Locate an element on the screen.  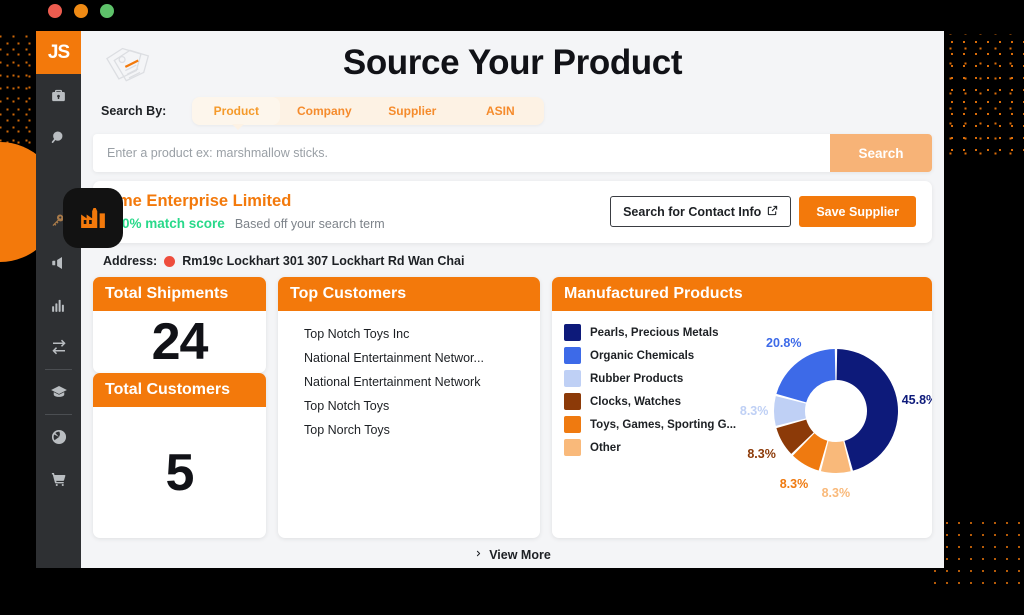
supplier-name: Sme Enterprise Limited is located at coordinates (199, 201).